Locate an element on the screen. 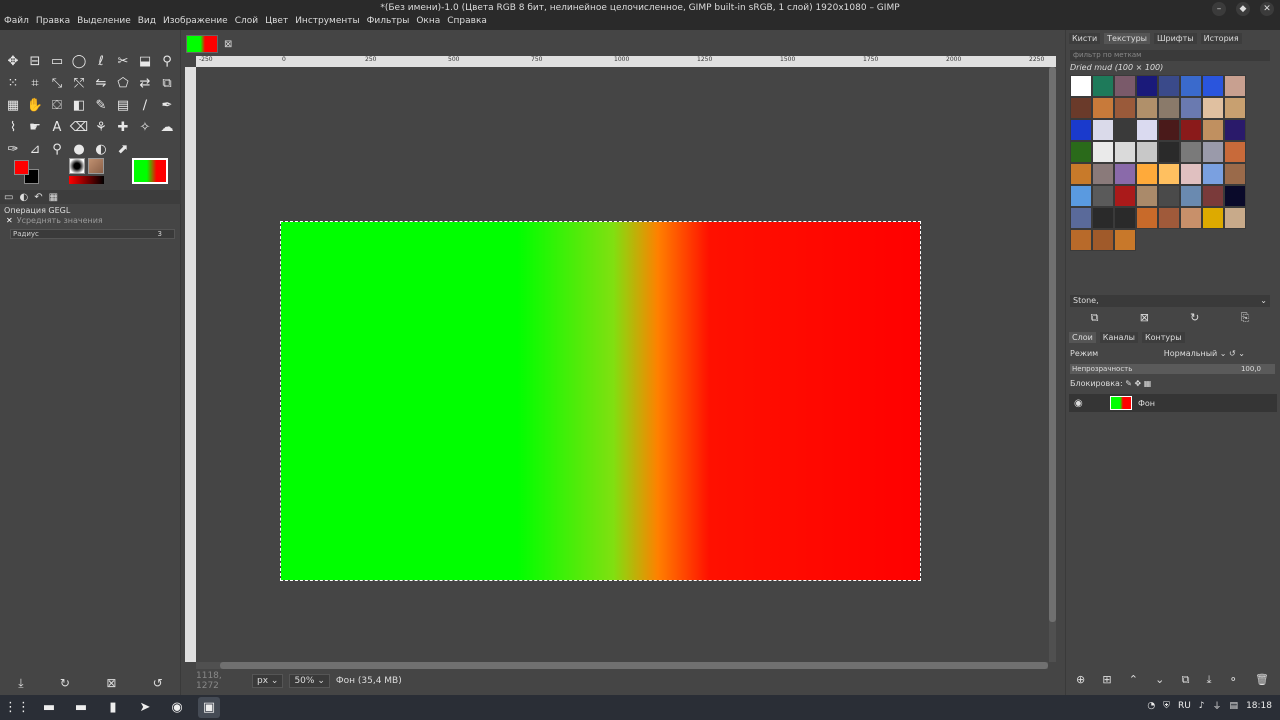 This screenshot has height=720, width=1280. ink-icon: ✒ is located at coordinates (167, 105).